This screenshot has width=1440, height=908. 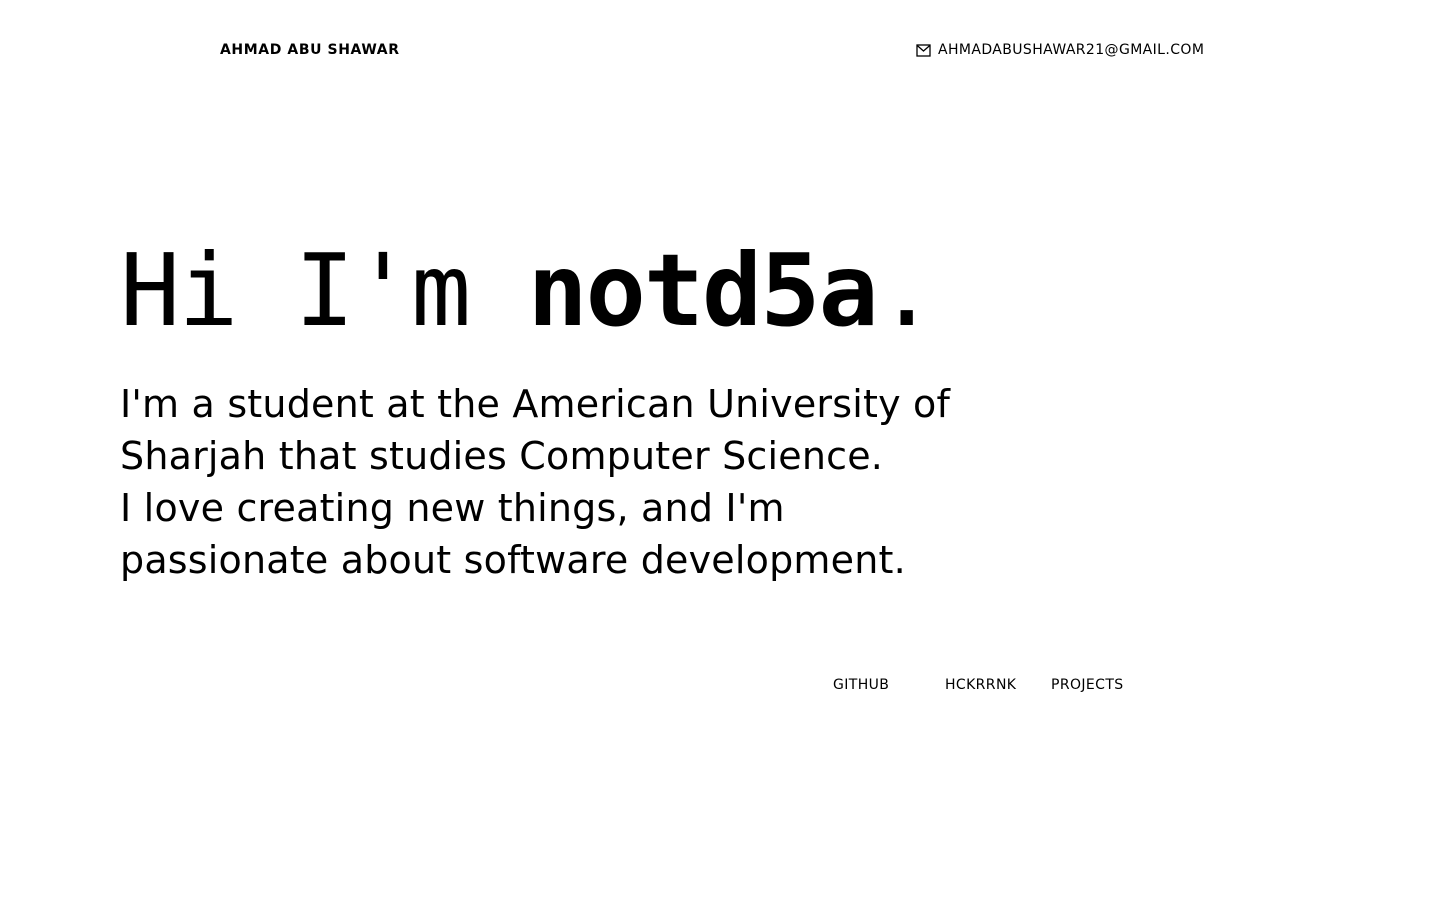 I want to click on hero-heading: Hi I'm notd5a., so click(x=528, y=291).